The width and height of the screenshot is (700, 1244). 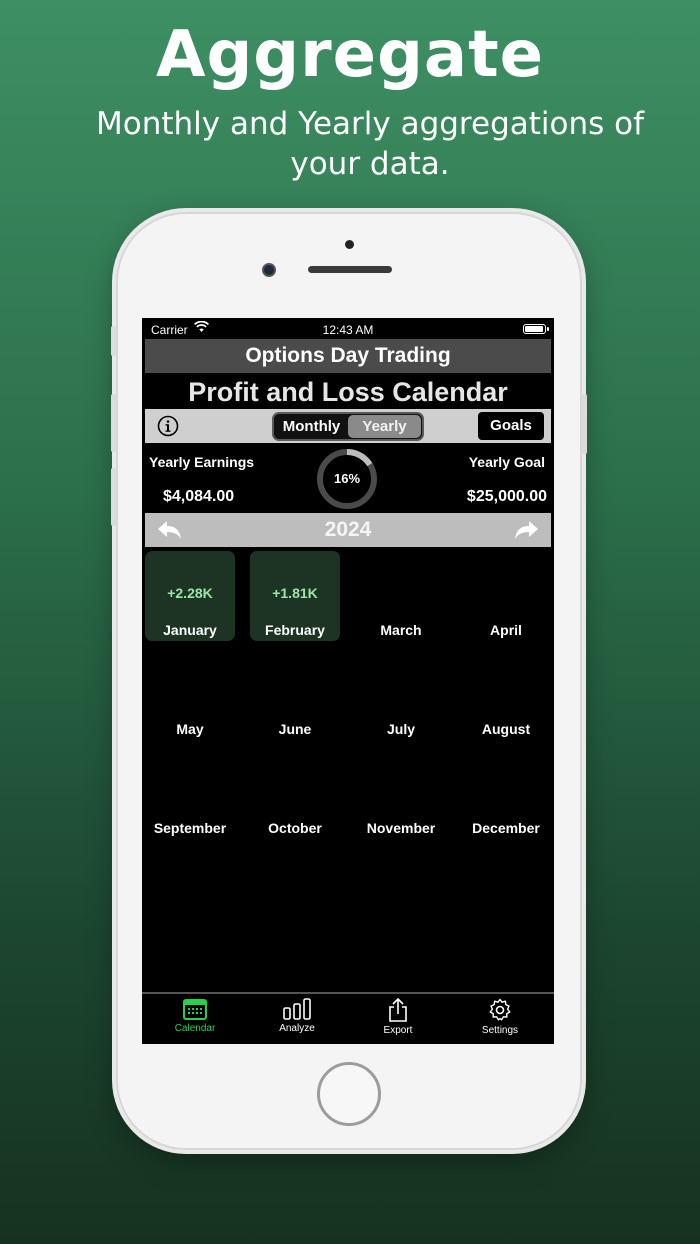 I want to click on year-label: 2024, so click(x=348, y=529).